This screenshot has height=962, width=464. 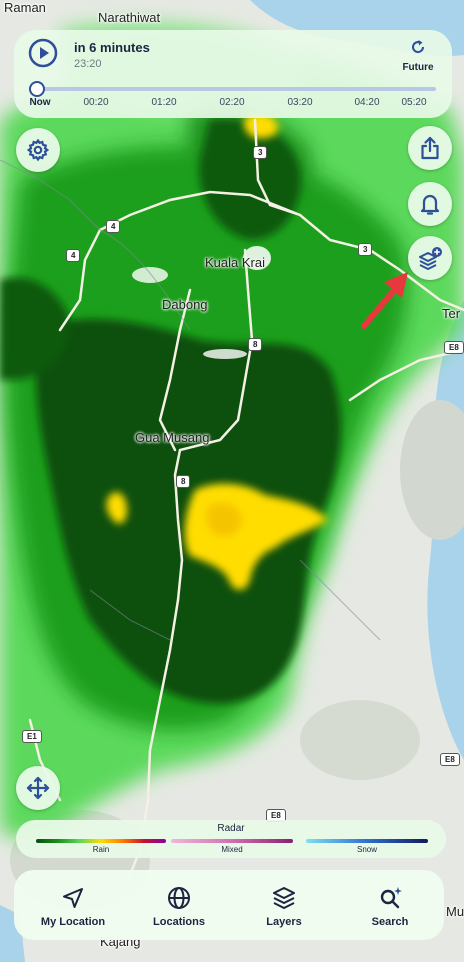 What do you see at coordinates (284, 898) in the screenshot?
I see `layers-icon` at bounding box center [284, 898].